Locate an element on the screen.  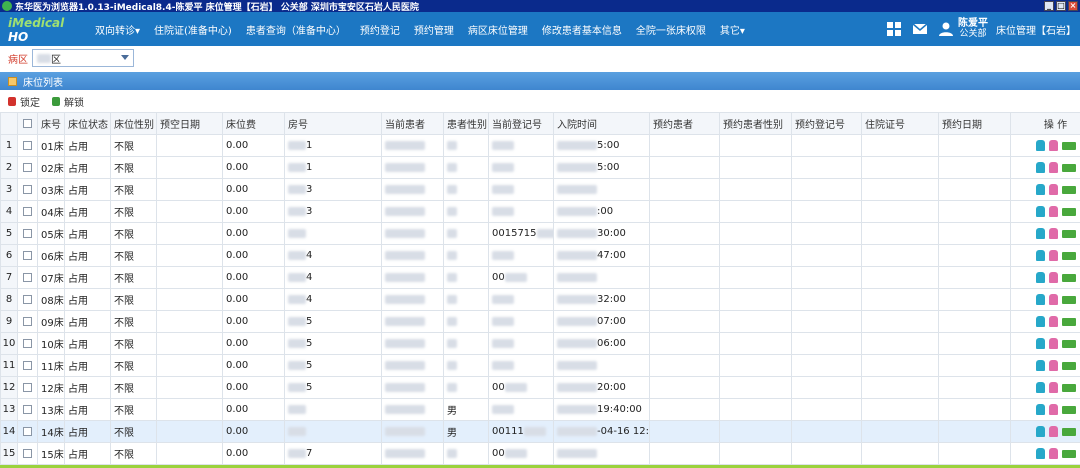
ward-select: 区 is located at coordinates (83, 58).